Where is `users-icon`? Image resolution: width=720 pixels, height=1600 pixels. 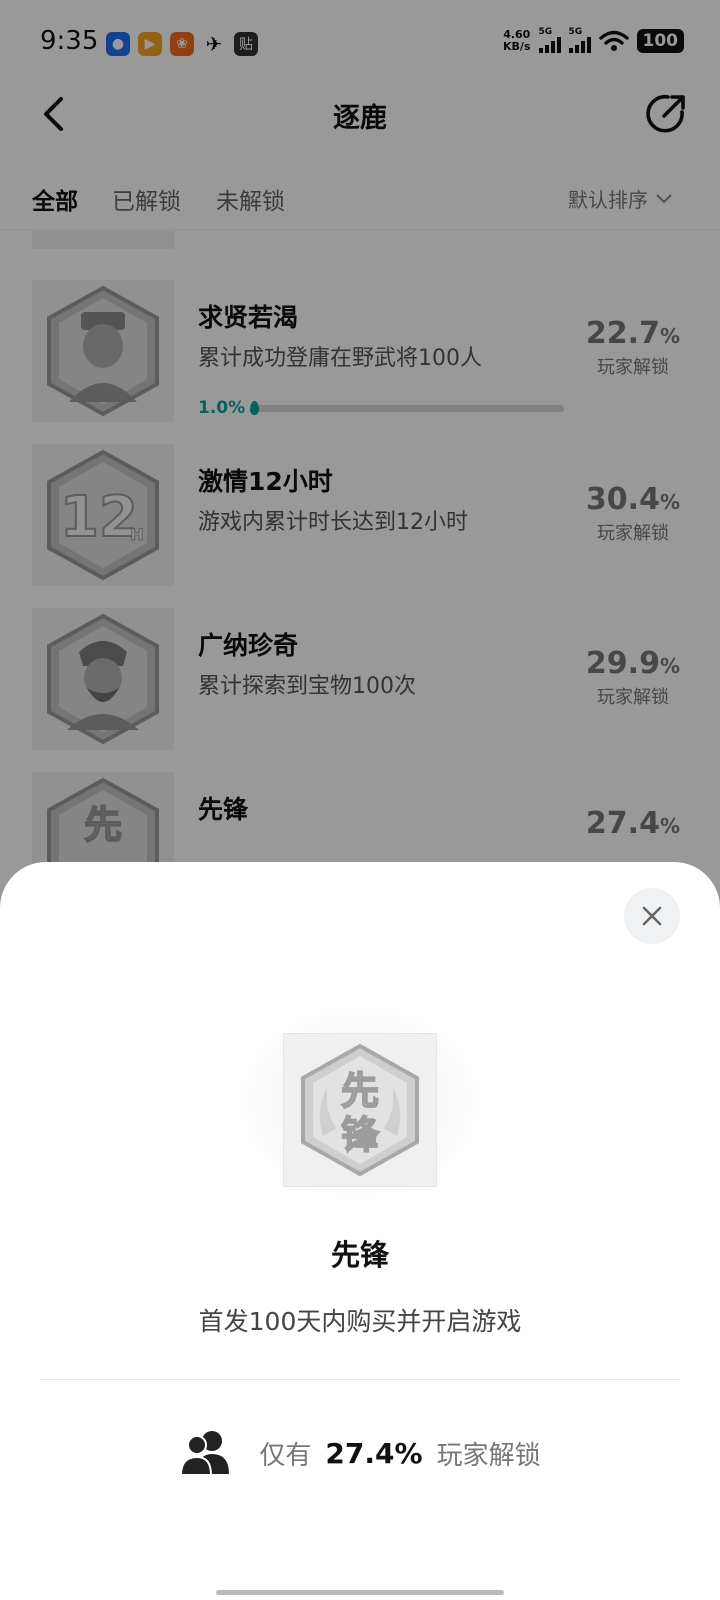 users-icon is located at coordinates (205, 1453).